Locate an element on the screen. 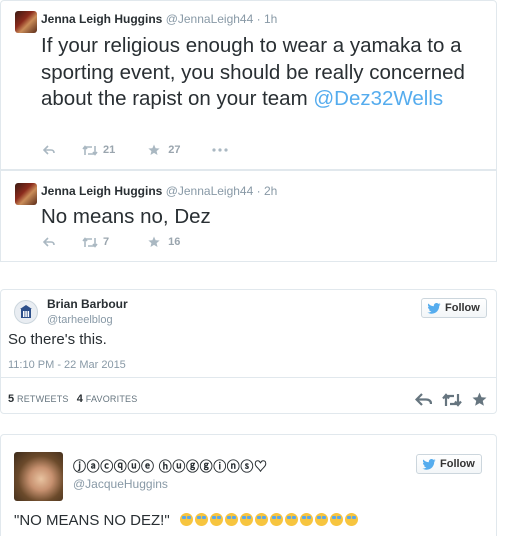 The height and width of the screenshot is (536, 518). retweet-count: 7 is located at coordinates (106, 242).